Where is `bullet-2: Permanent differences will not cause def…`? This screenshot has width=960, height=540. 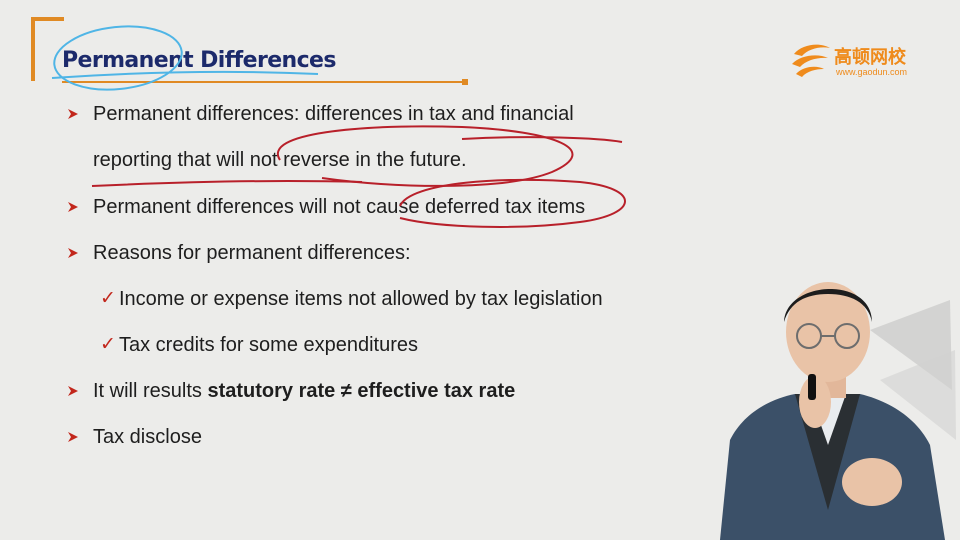
bullet-2: Permanent differences will not cause def… is located at coordinates (339, 207).